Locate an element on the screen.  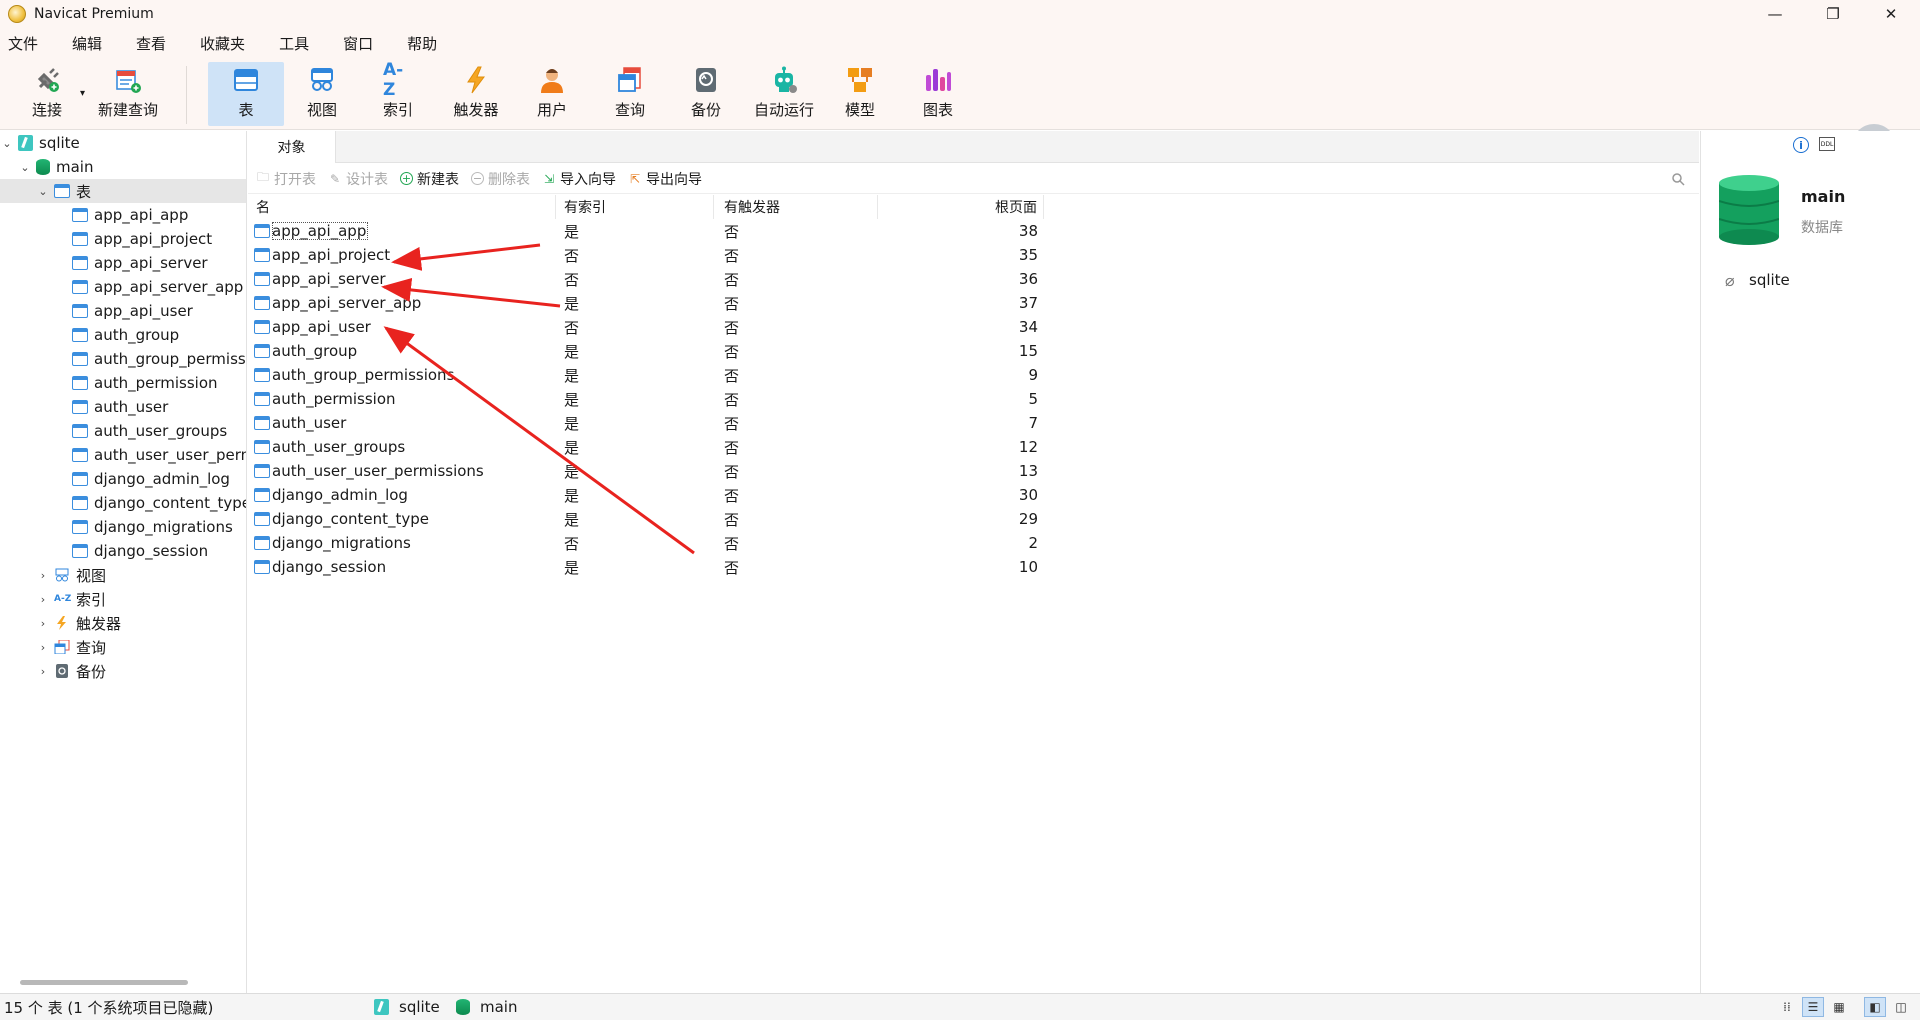
tree-views-node: › 视图 is located at coordinates (123, 575).